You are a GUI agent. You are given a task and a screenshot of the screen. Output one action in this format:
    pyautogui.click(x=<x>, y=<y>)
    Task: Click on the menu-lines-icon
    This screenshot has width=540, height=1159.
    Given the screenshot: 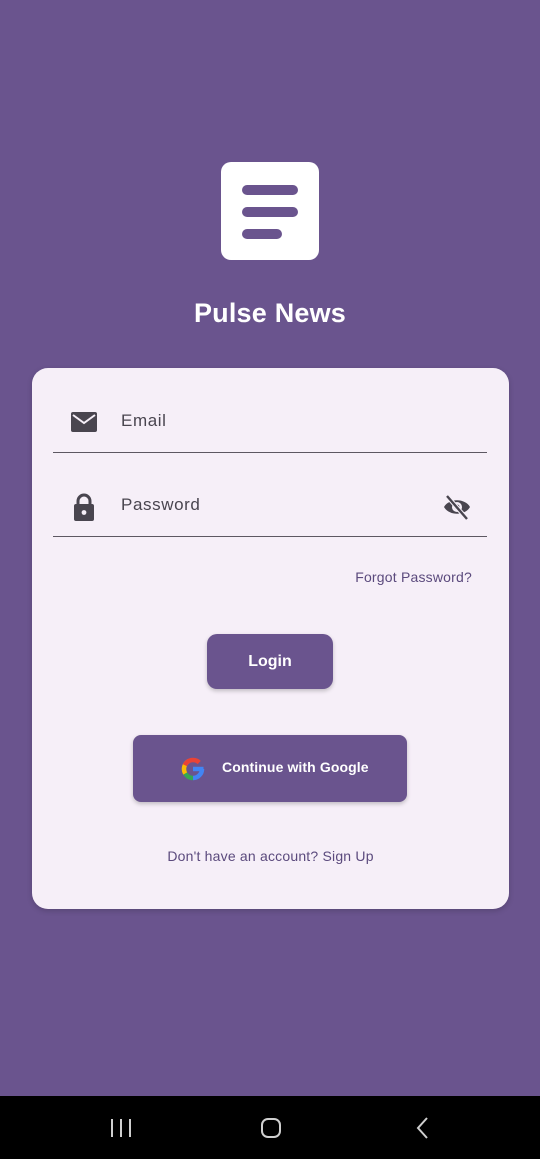 What is the action you would take?
    pyautogui.click(x=270, y=212)
    